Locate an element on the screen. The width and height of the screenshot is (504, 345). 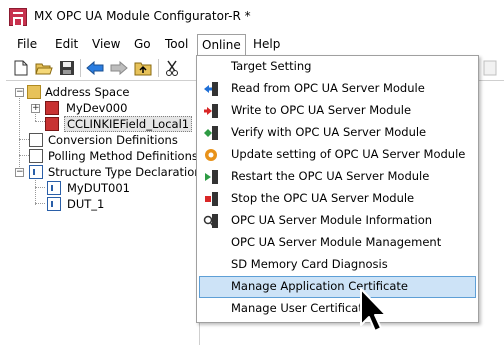
menu-item-stop-module: Stop the OPC UA Server Module is located at coordinates (337, 199).